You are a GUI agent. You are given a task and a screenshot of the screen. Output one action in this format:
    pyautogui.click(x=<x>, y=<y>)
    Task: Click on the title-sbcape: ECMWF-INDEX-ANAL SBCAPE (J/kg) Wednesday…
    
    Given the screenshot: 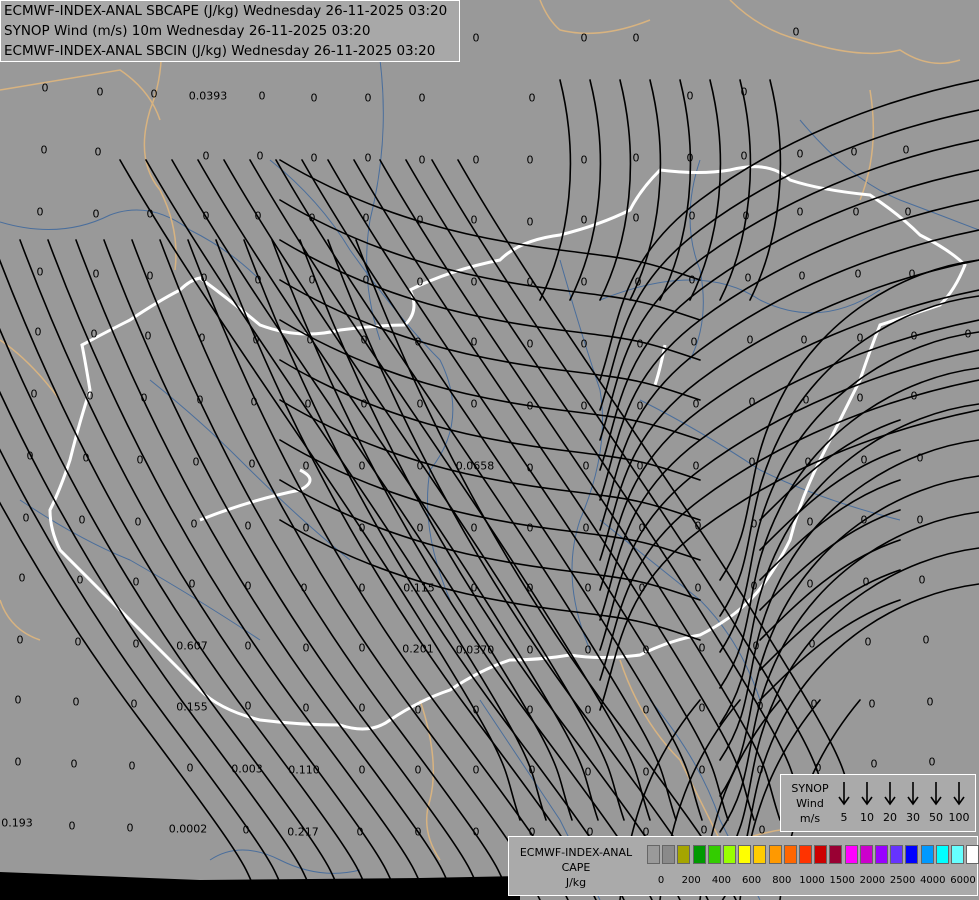 What is the action you would take?
    pyautogui.click(x=226, y=11)
    